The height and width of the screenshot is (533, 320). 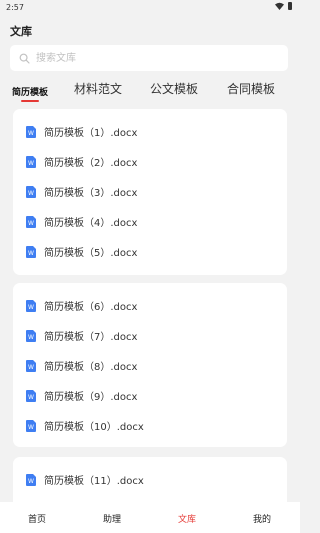 What do you see at coordinates (91, 133) in the screenshot?
I see `file-name: 简历模板（1）.docx` at bounding box center [91, 133].